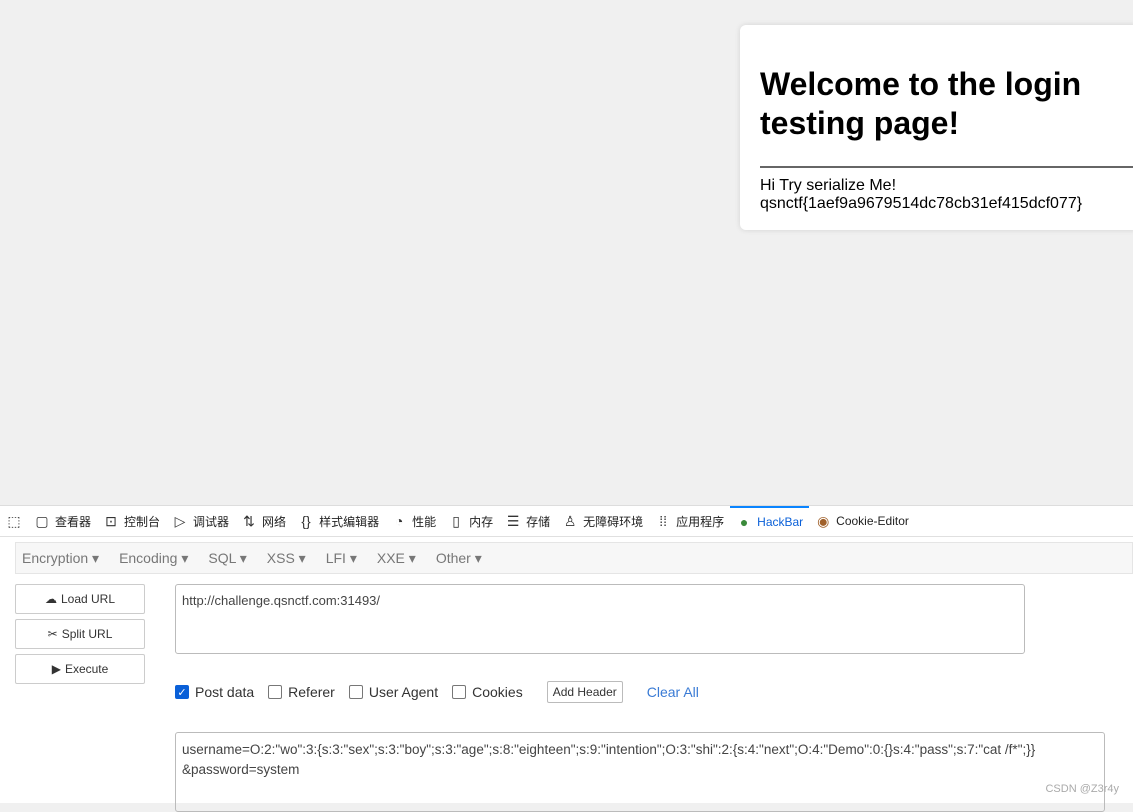 The height and width of the screenshot is (812, 1133). What do you see at coordinates (87, 634) in the screenshot?
I see `split-url-label: Split URL` at bounding box center [87, 634].